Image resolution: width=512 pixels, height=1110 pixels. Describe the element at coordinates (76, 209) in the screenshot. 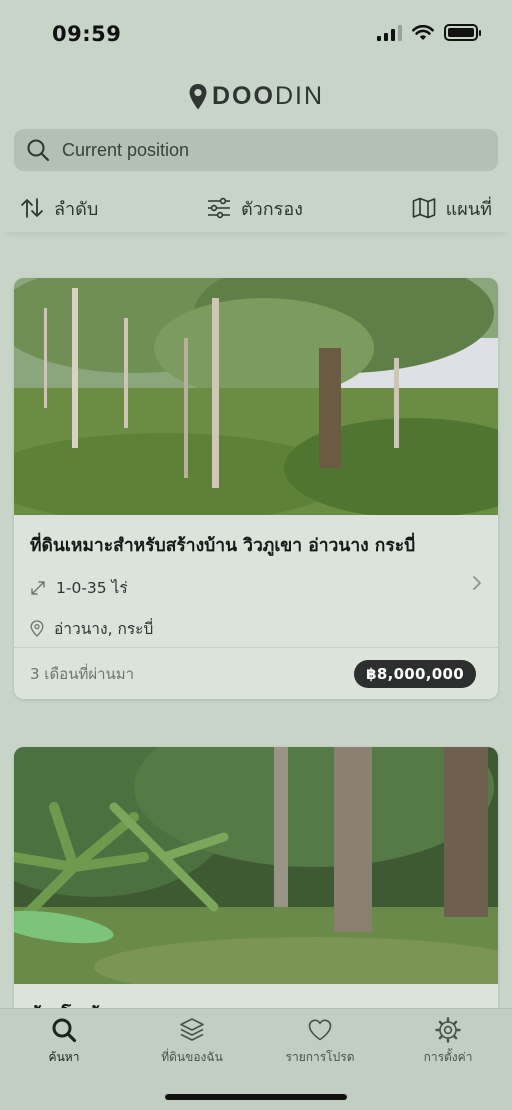

I see `sort-label: ลำดับ` at that location.